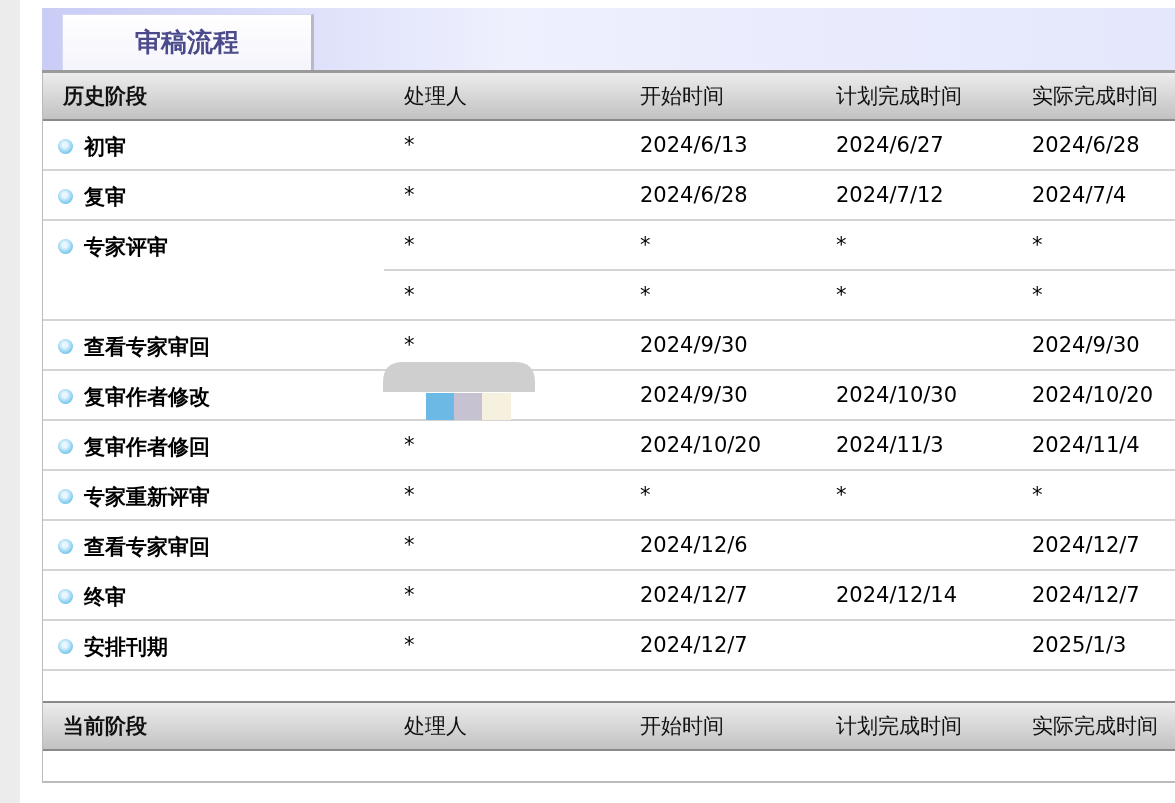 This screenshot has width=1175, height=803. Describe the element at coordinates (1079, 195) in the screenshot. I see `table-cell-text: 2024/7/4` at that location.